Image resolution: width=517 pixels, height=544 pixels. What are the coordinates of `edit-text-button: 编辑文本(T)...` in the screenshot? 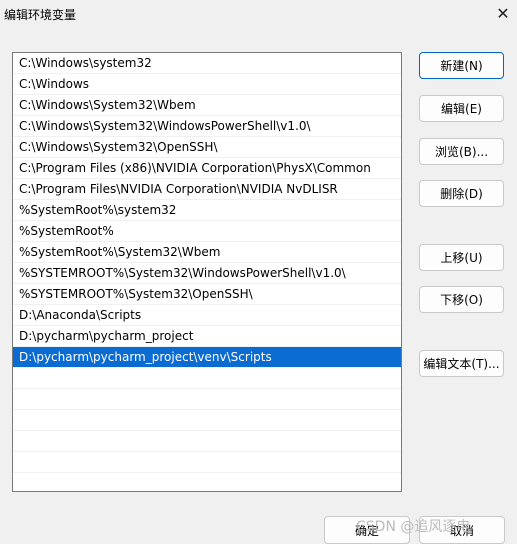 It's located at (461, 363).